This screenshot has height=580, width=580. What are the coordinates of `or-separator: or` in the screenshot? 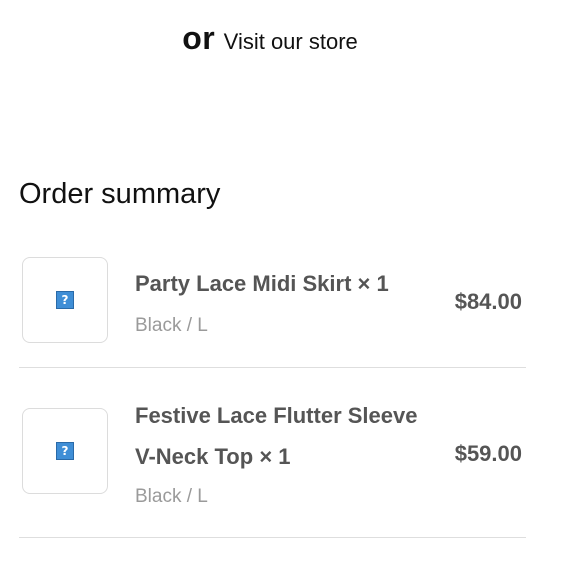 It's located at (199, 38).